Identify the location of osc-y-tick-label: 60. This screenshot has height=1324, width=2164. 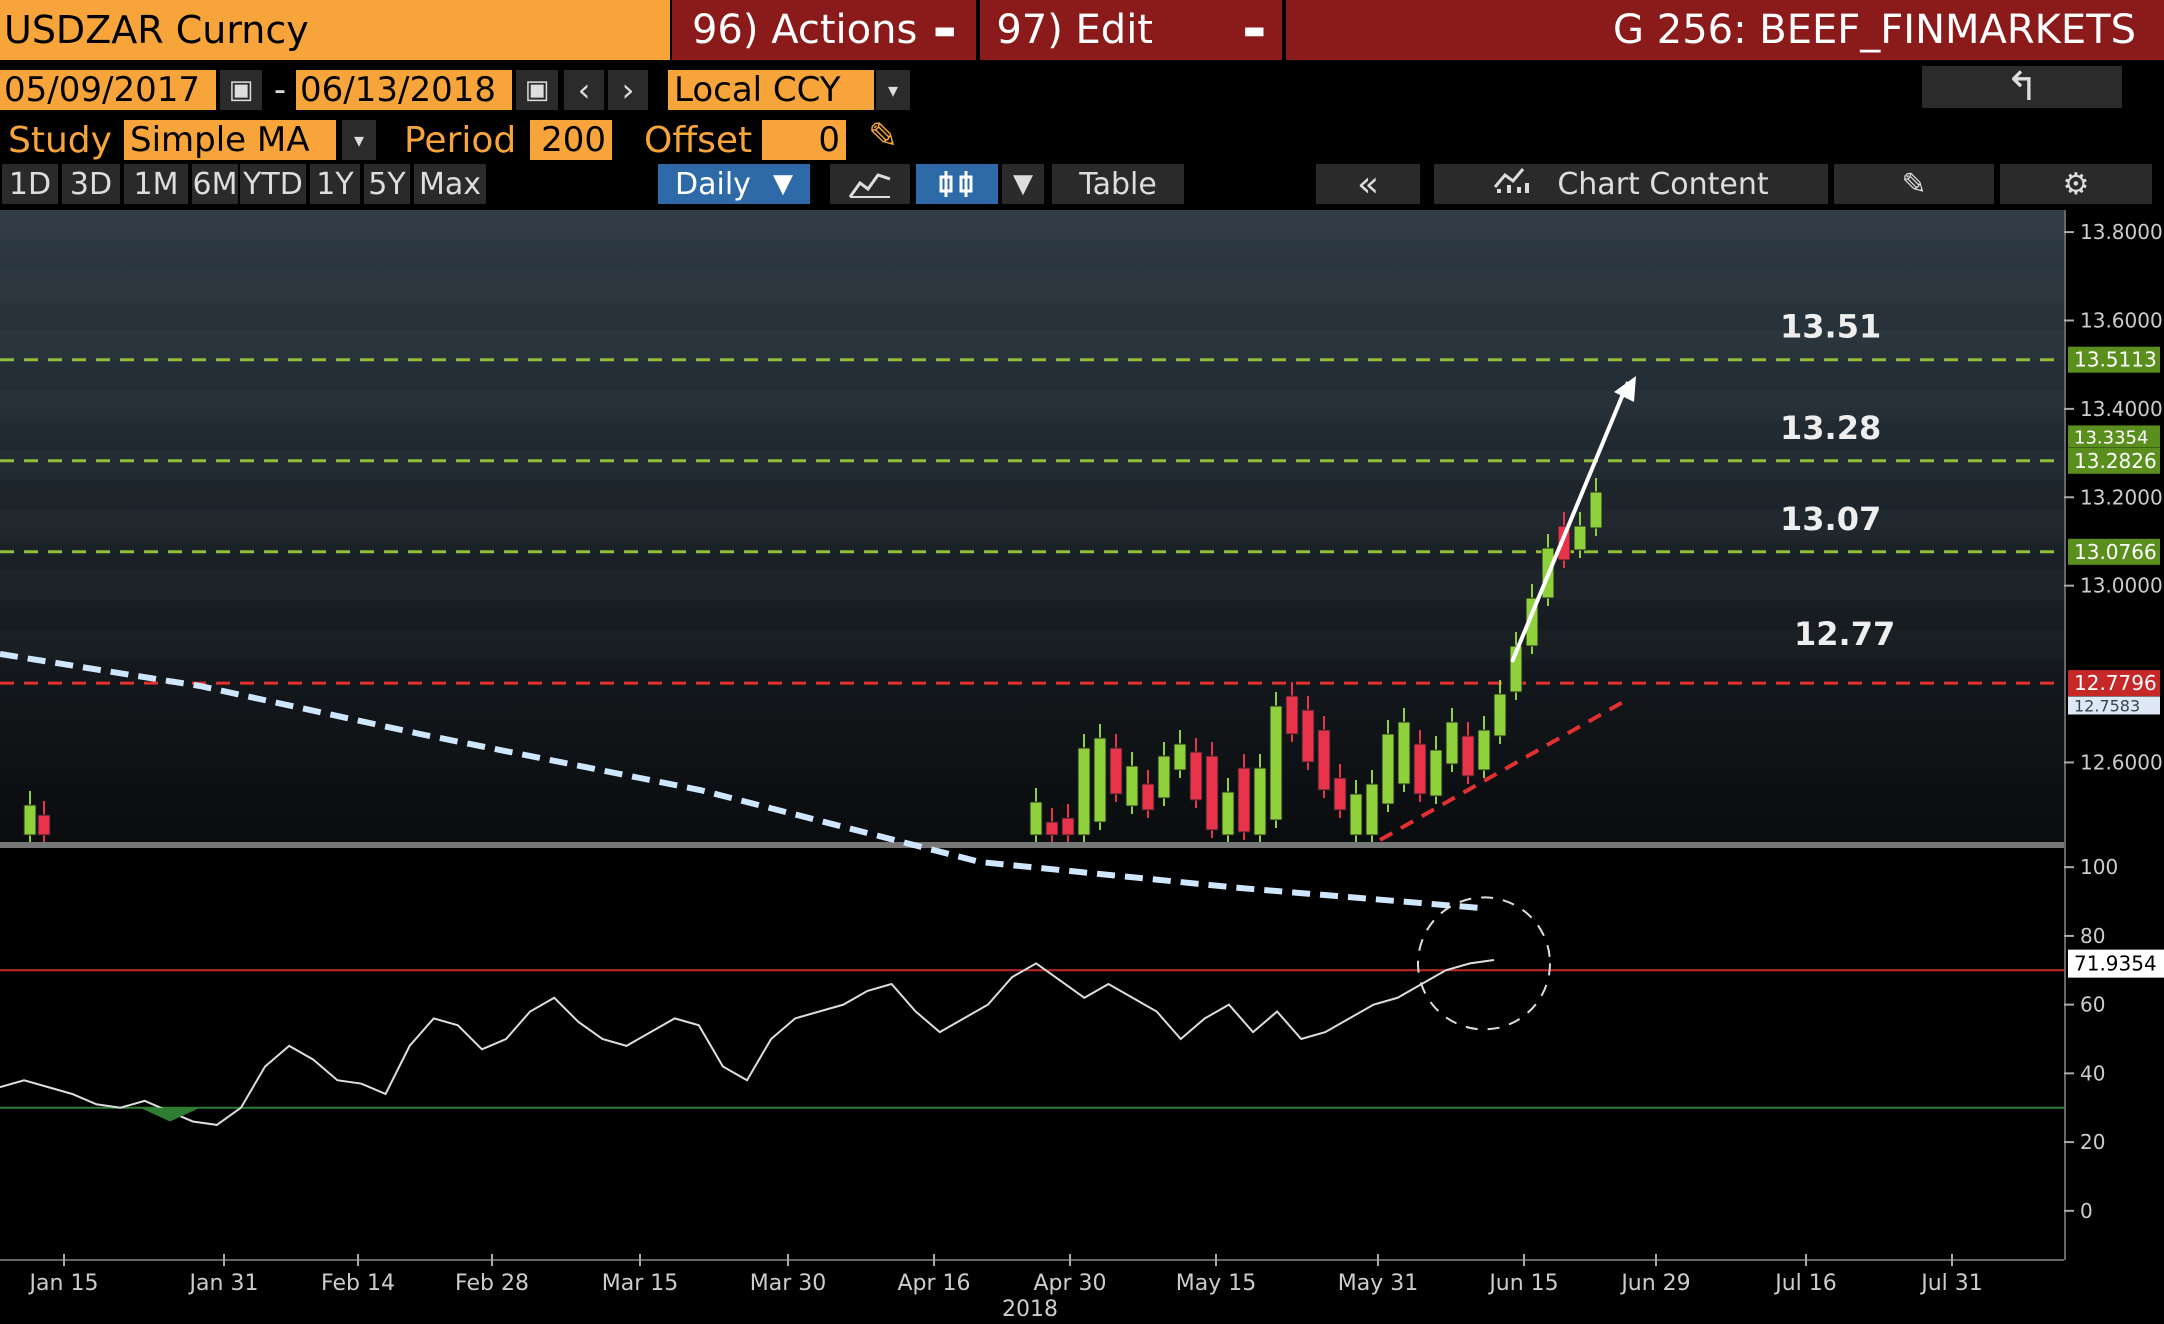
(2092, 1005).